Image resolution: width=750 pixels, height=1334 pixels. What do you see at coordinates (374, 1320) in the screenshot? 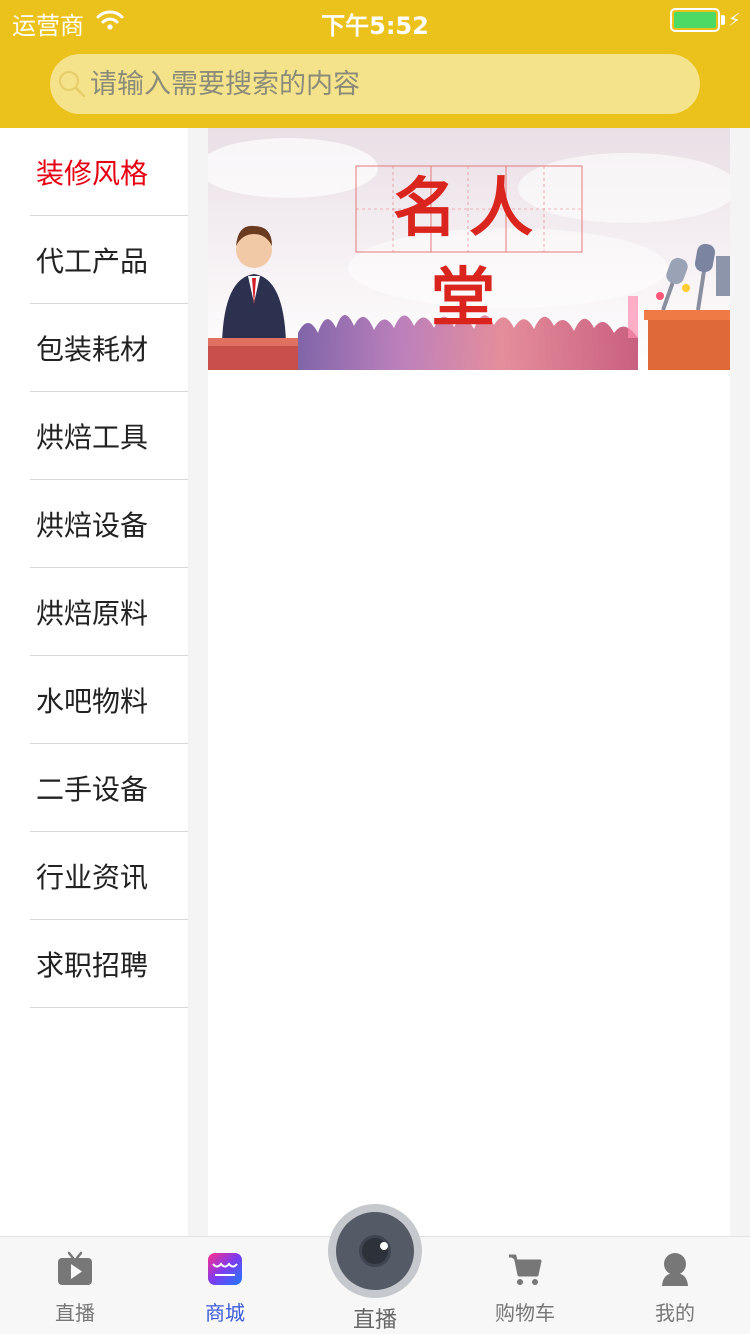
I see `tab-live-center-label: 直播` at bounding box center [374, 1320].